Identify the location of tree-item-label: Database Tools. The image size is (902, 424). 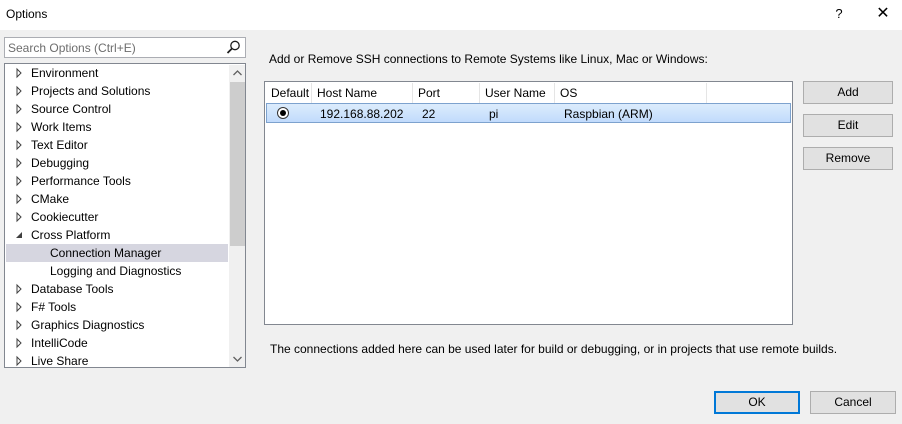
(72, 289).